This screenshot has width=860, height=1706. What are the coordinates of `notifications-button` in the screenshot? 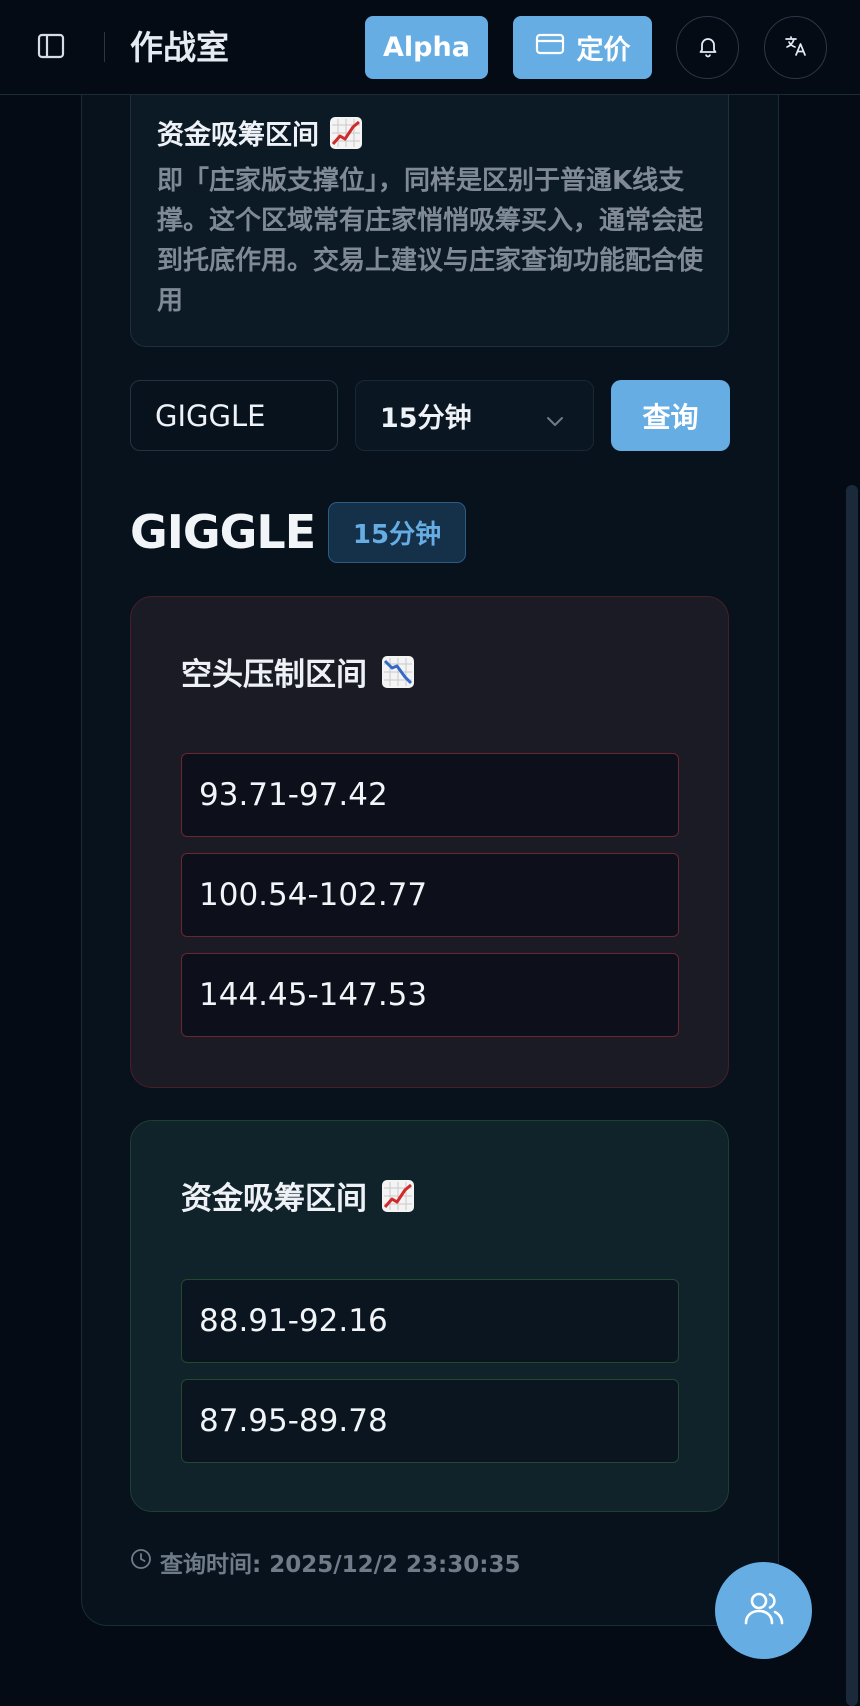 It's located at (707, 47).